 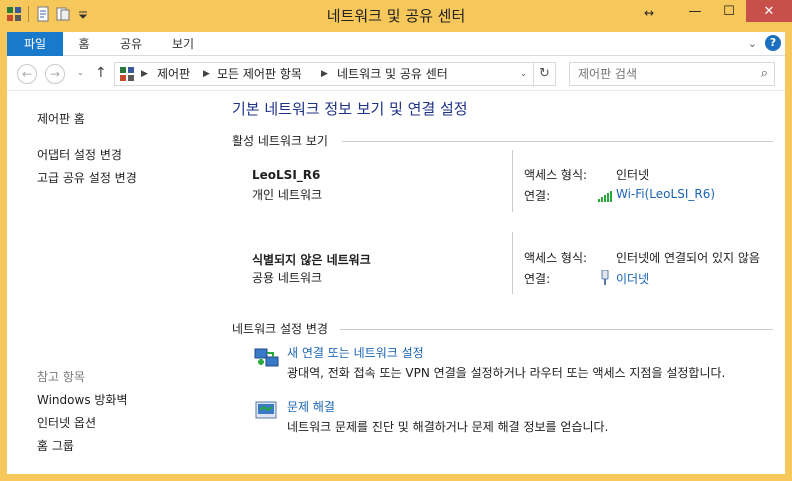 What do you see at coordinates (280, 141) in the screenshot?
I see `active-networks-heading: 활성 네트워크 보기` at bounding box center [280, 141].